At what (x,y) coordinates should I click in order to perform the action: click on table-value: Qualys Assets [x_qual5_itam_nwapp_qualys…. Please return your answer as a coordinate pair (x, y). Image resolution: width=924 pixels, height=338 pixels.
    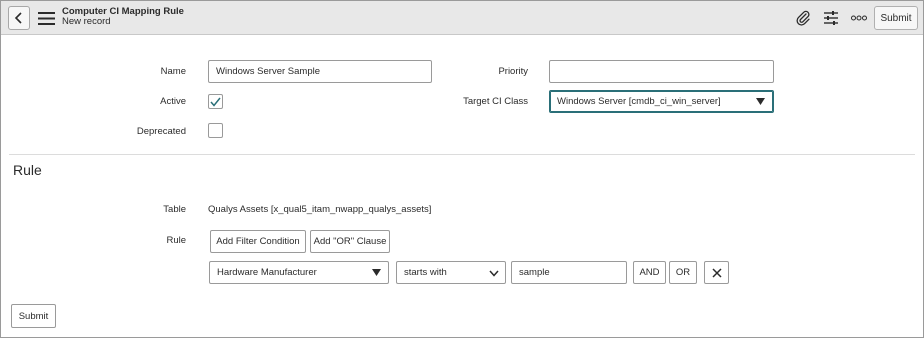
    Looking at the image, I should click on (320, 209).